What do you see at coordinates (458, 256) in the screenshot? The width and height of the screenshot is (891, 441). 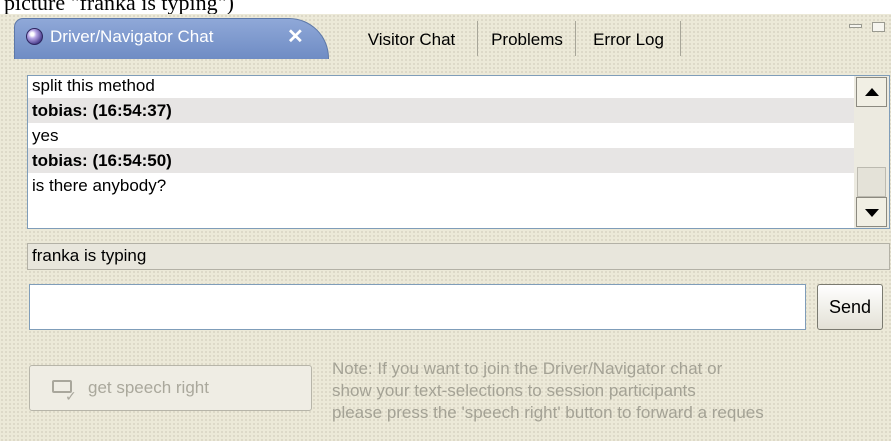 I see `typing-status: franka is typing` at bounding box center [458, 256].